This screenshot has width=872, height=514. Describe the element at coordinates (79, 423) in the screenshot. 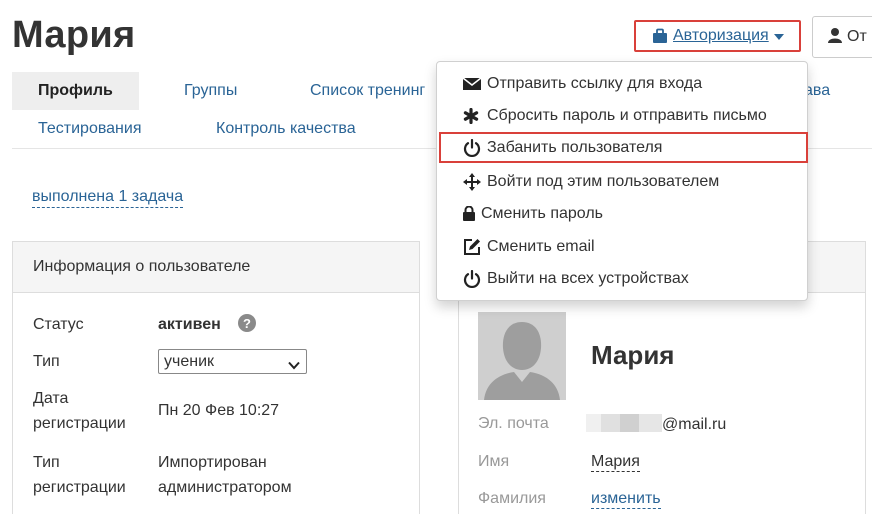

I see `reg-date-label-line2: регистрации` at that location.